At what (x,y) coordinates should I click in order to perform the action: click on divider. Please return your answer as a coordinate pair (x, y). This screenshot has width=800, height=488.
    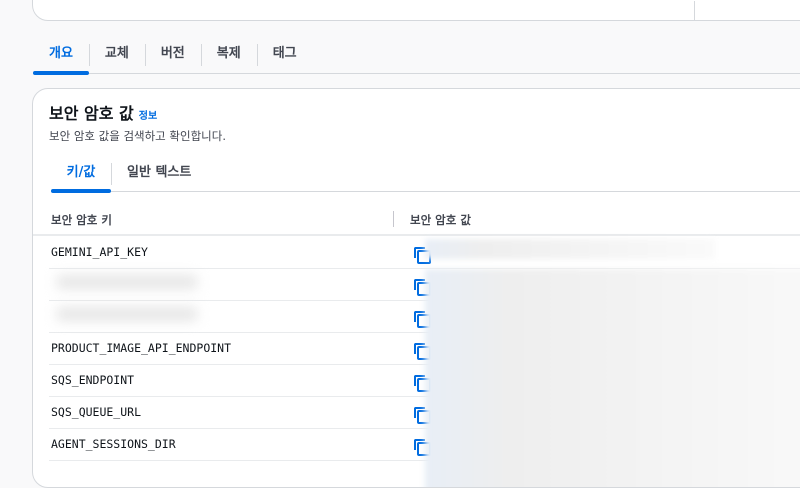
    Looking at the image, I should click on (694, 11).